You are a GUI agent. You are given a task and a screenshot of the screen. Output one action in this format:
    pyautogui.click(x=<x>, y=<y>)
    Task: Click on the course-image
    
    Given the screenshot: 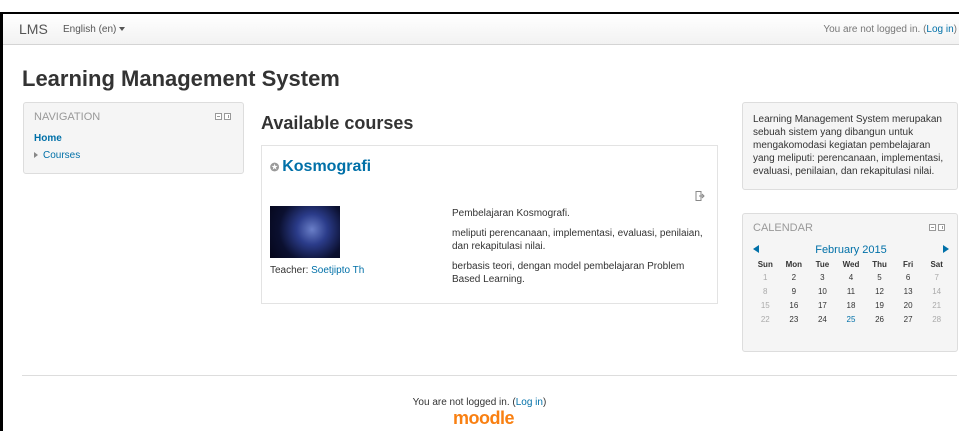 What is the action you would take?
    pyautogui.click(x=305, y=232)
    